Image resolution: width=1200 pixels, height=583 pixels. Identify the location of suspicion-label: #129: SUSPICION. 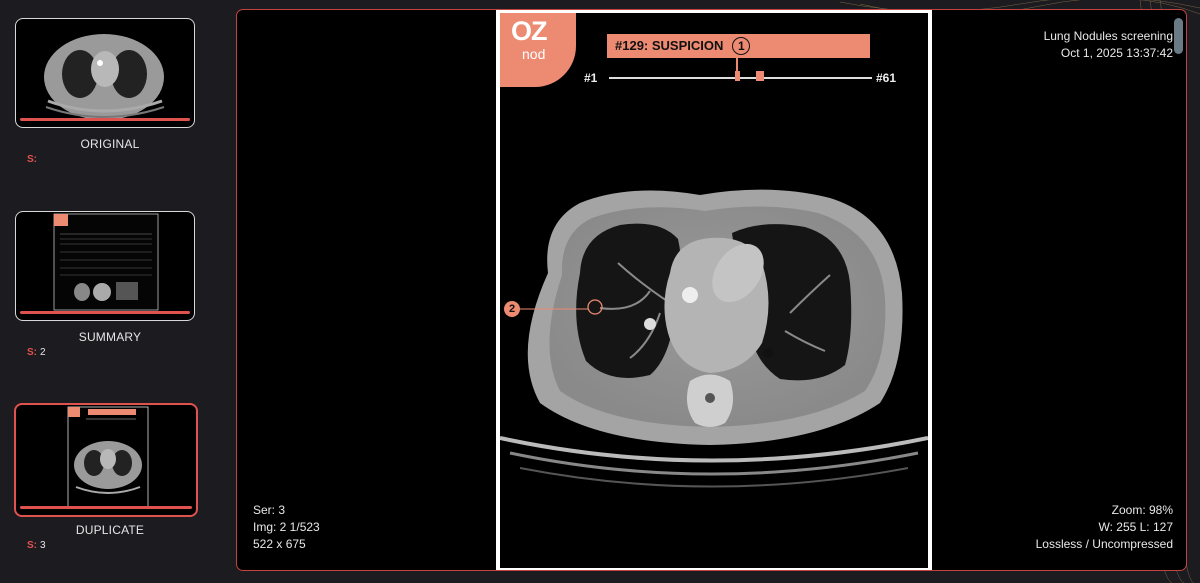
(669, 45).